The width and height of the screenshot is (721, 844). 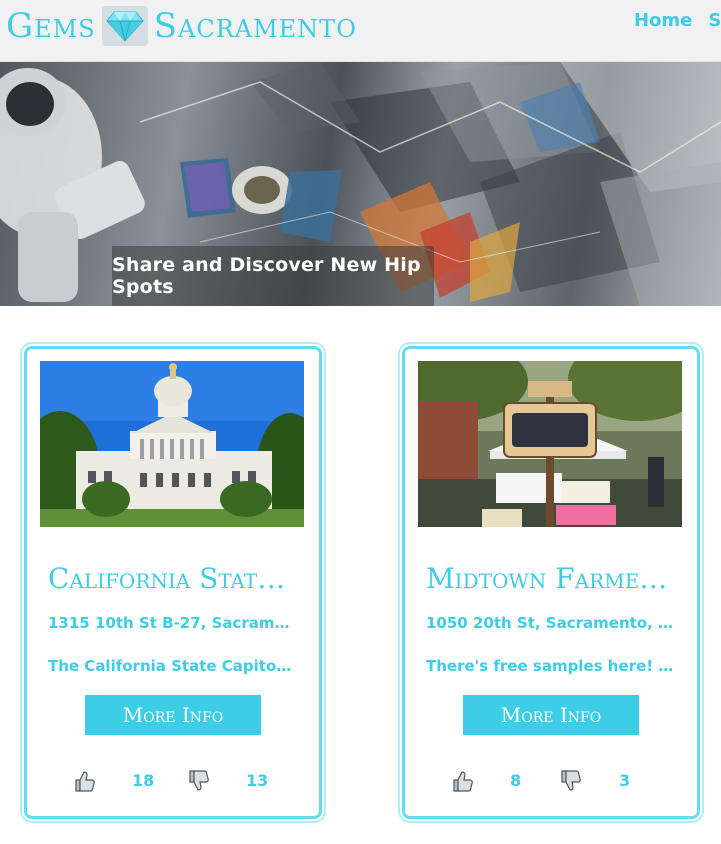 I want to click on downvote-count: 3, so click(x=625, y=780).